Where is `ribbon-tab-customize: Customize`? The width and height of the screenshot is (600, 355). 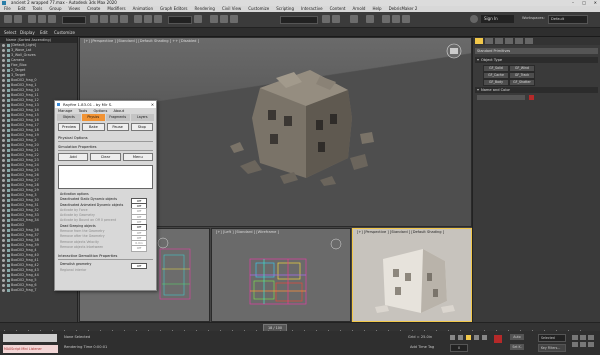 ribbon-tab-customize: Customize is located at coordinates (64, 32).